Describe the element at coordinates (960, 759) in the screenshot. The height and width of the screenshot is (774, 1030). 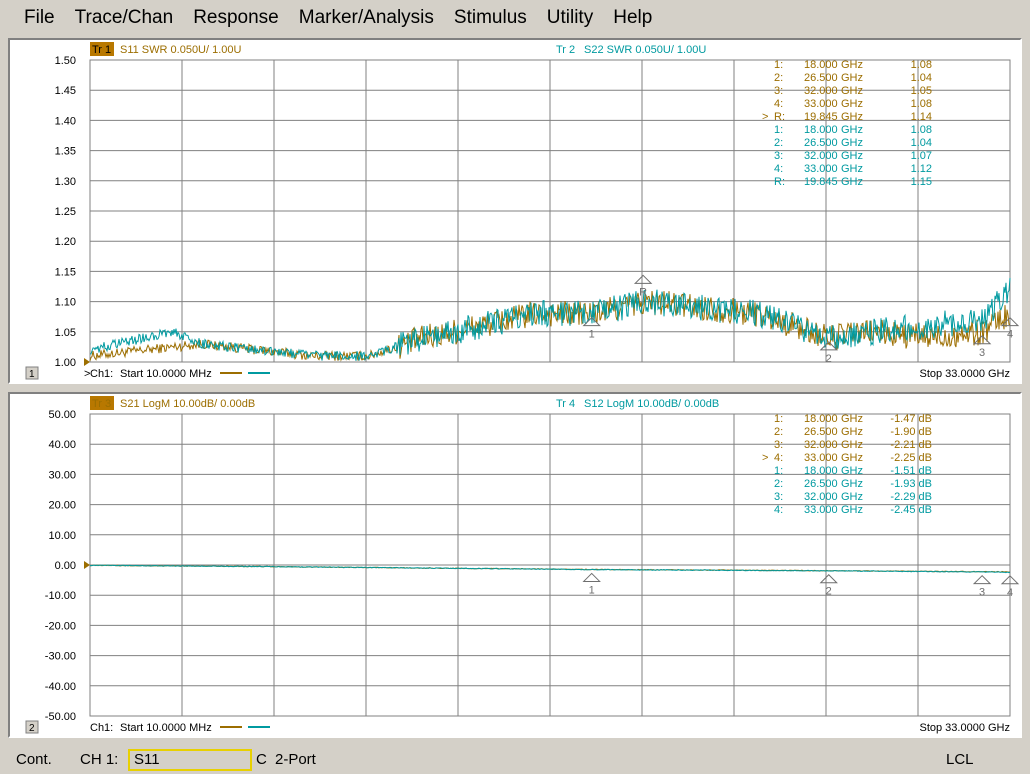
I see `lcl-indicator: LCL` at that location.